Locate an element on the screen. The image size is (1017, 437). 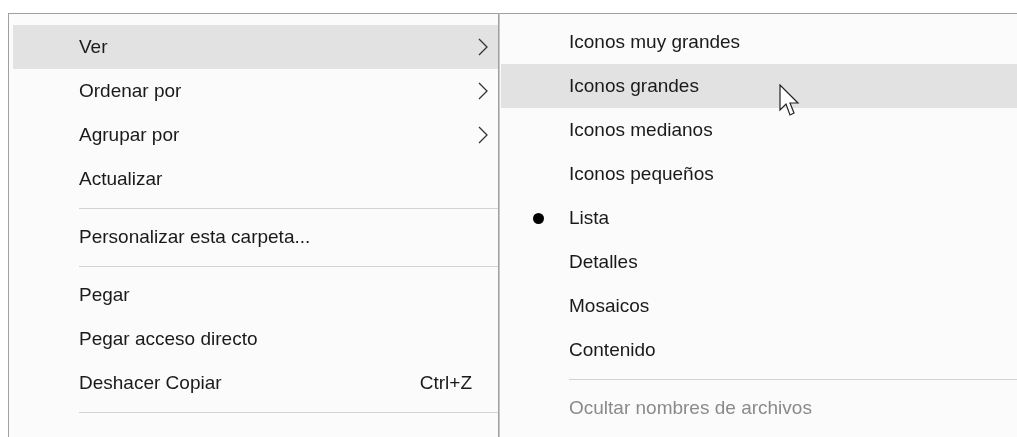
menu-item: Ver is located at coordinates (255, 47).